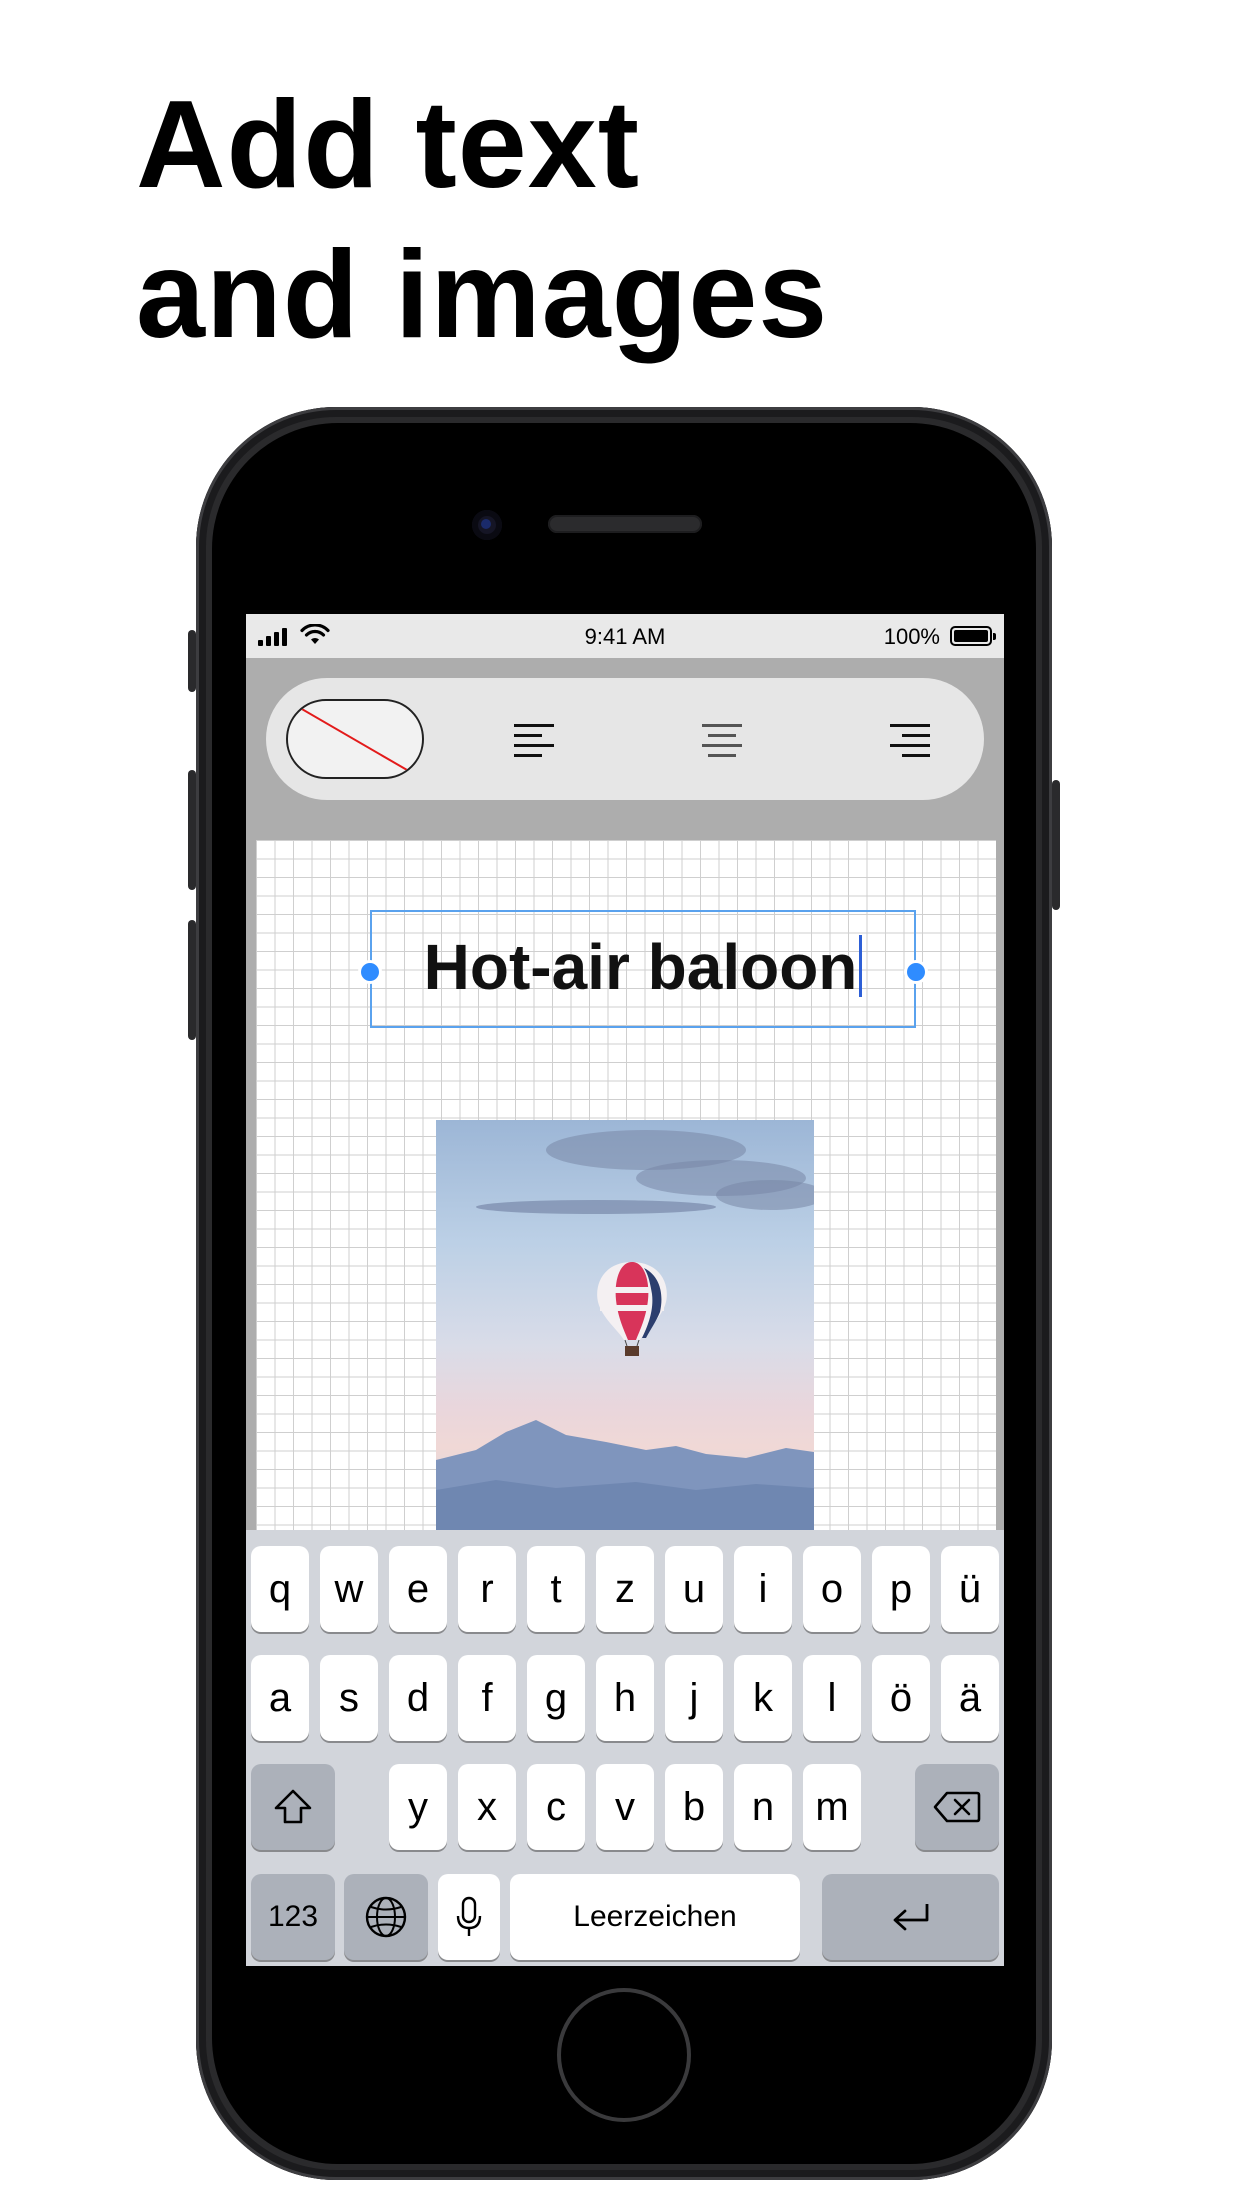 The image size is (1242, 2208). I want to click on key-u: u, so click(694, 1589).